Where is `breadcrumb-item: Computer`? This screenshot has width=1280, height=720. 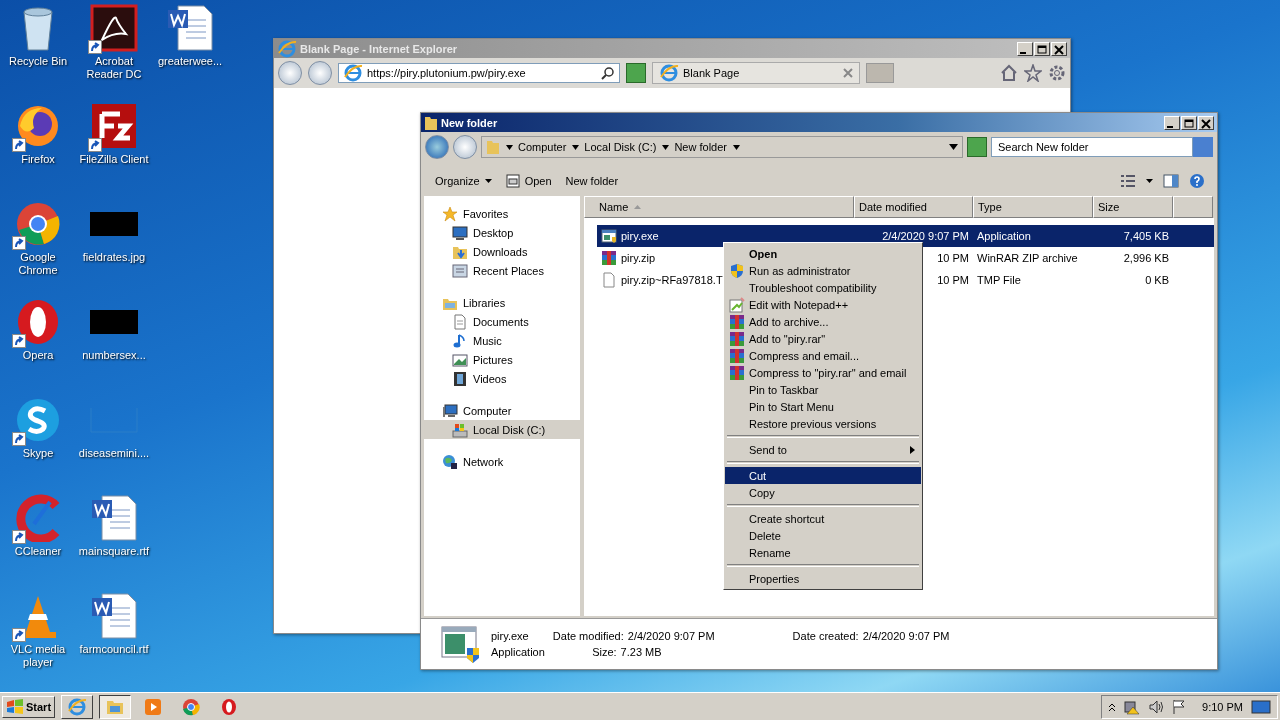 breadcrumb-item: Computer is located at coordinates (536, 147).